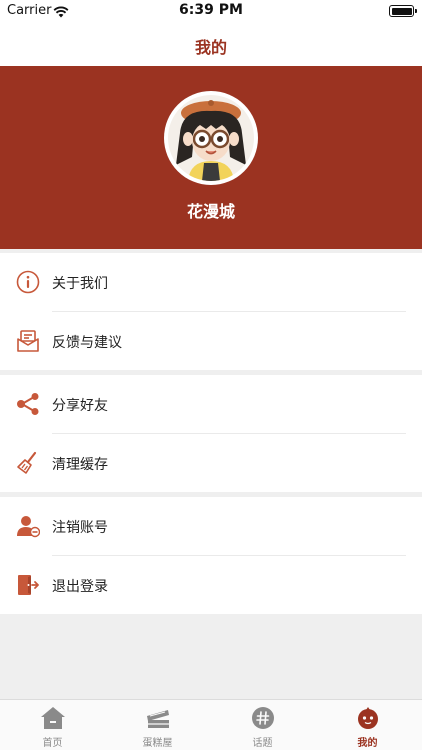  I want to click on delete-account-row: 注销账号, so click(211, 526).